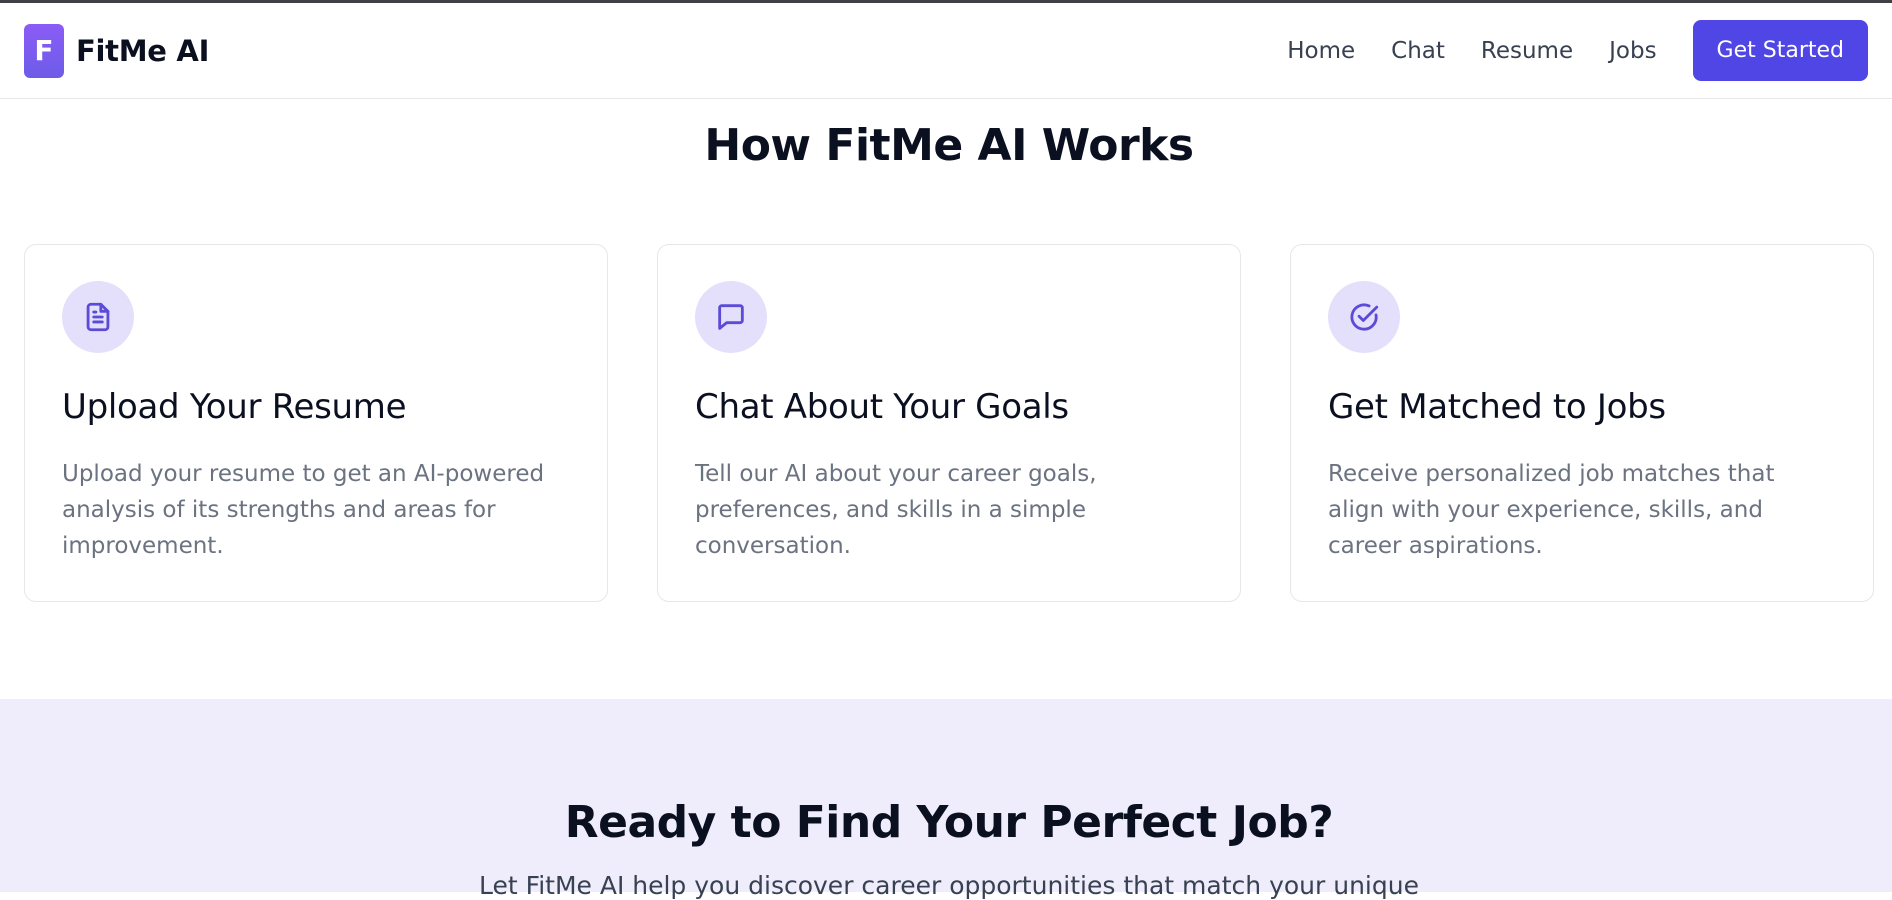  What do you see at coordinates (1364, 317) in the screenshot?
I see `check-circle-icon` at bounding box center [1364, 317].